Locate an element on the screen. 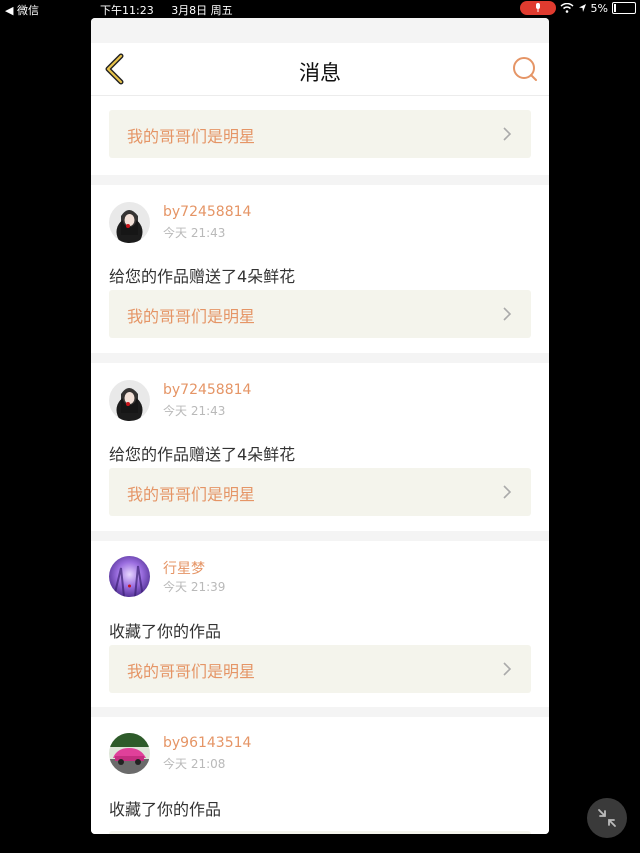  battery-icon is located at coordinates (624, 8).